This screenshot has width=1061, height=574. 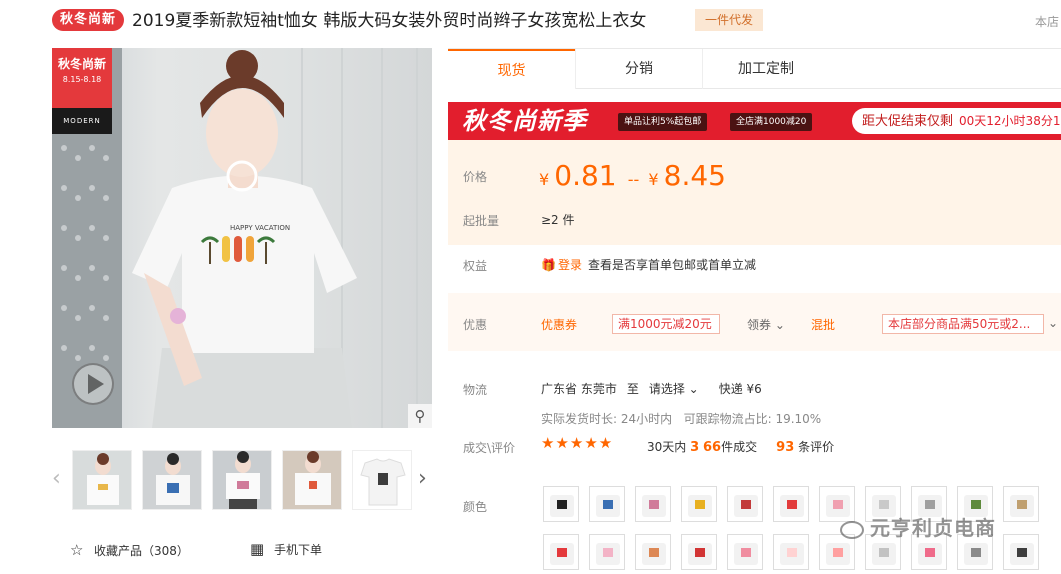 What do you see at coordinates (956, 121) in the screenshot?
I see `countdown: 距大促结束仅剩 00天12小时38分18` at bounding box center [956, 121].